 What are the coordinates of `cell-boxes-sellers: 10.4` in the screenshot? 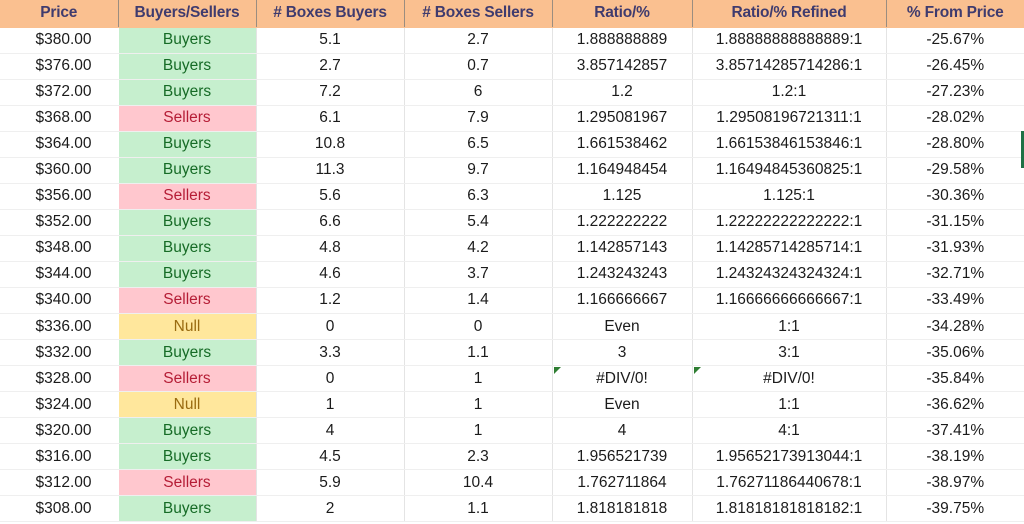 It's located at (478, 483).